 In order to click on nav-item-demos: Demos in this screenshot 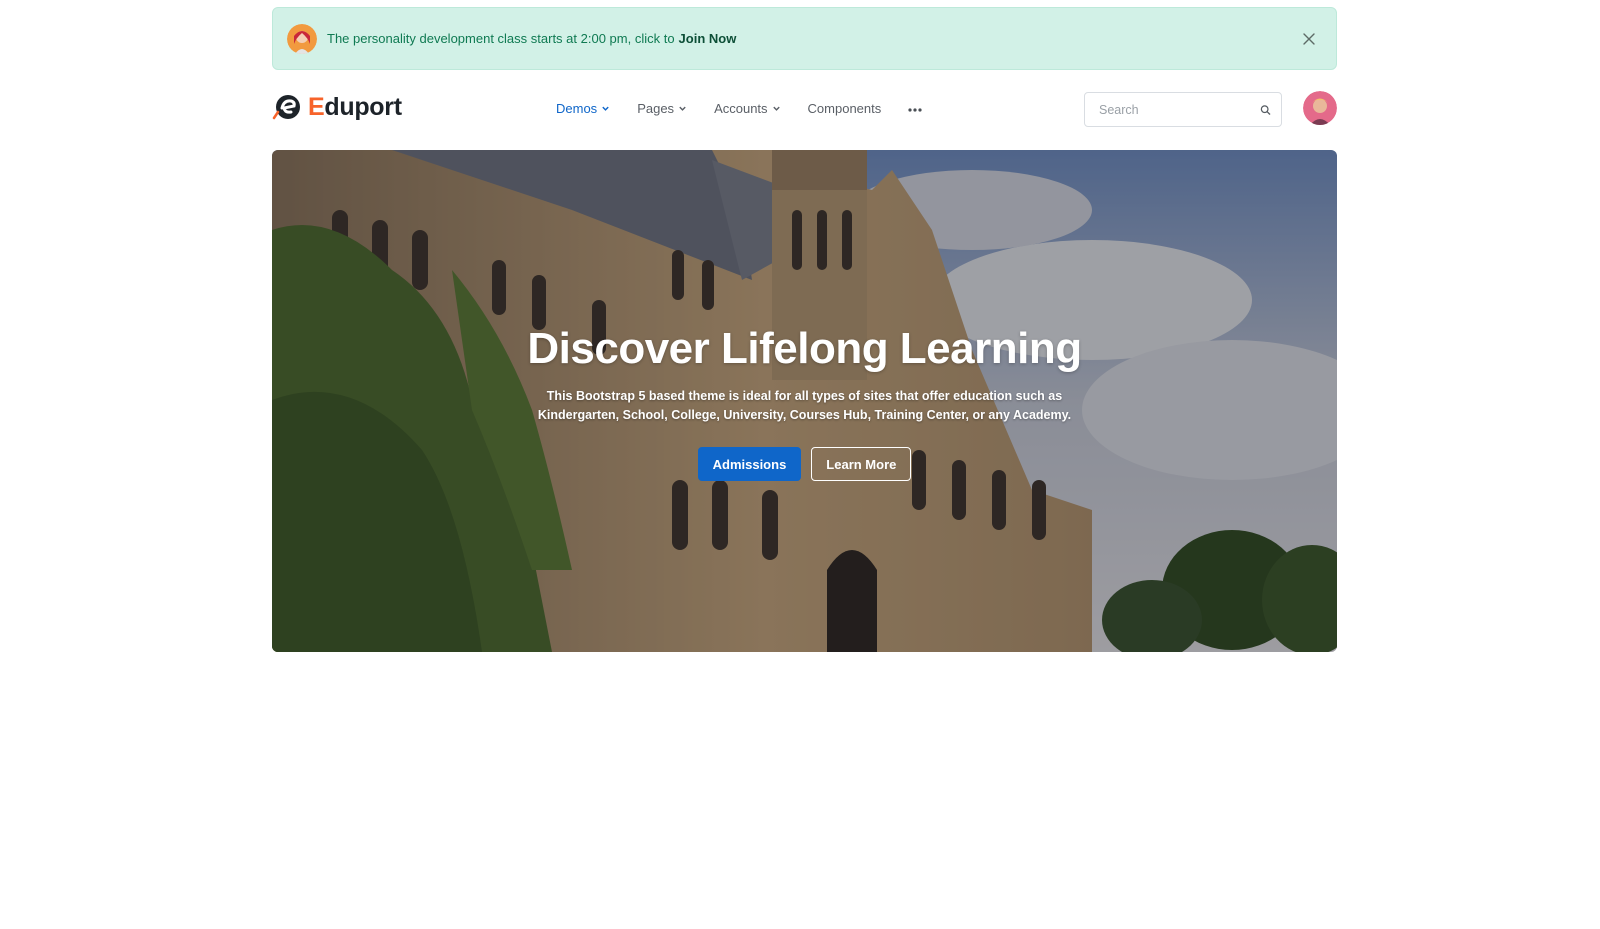, I will do `click(583, 108)`.